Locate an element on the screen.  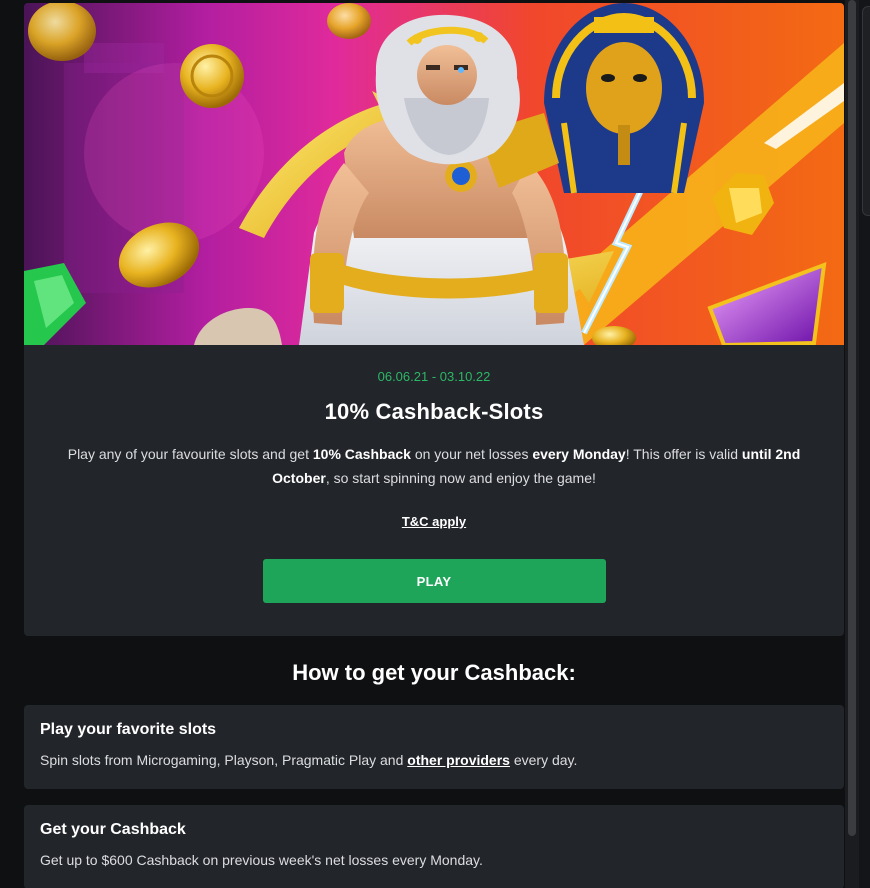
desc-text-3: ! This offer is valid is located at coordinates (683, 454).